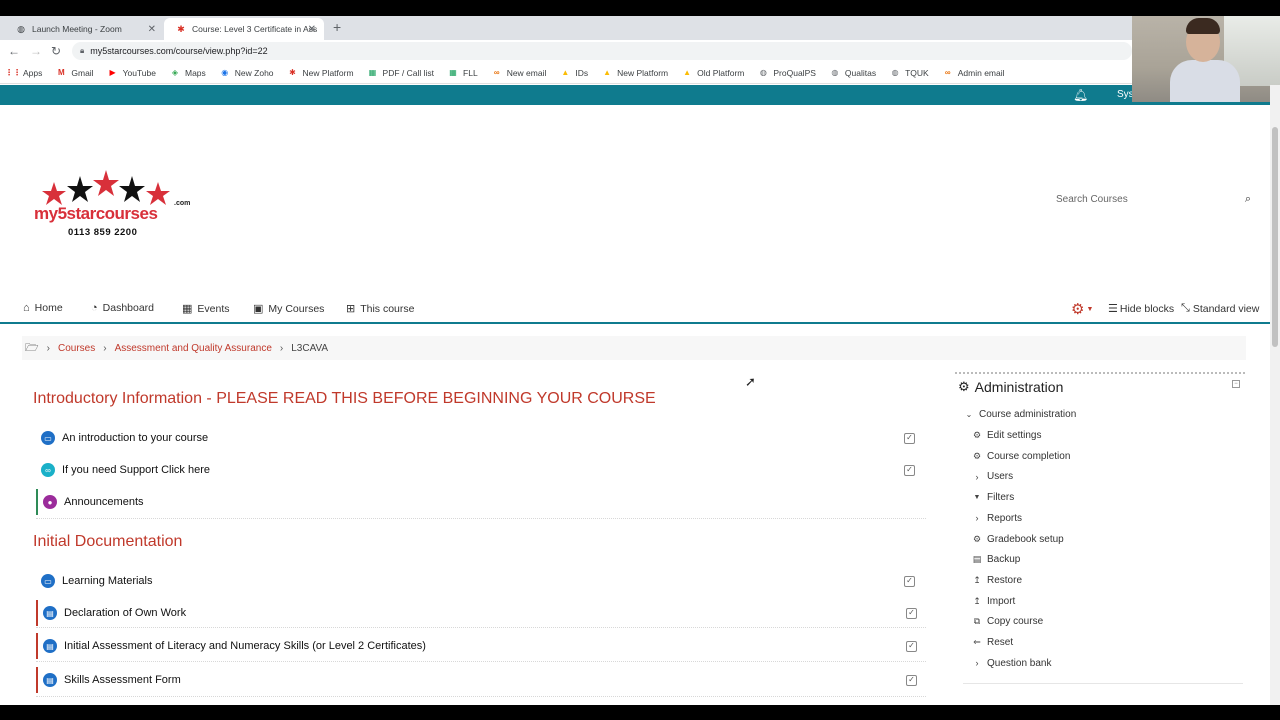 The image size is (1280, 720). What do you see at coordinates (977, 663) in the screenshot?
I see `chevron-right-icon: ›` at bounding box center [977, 663].